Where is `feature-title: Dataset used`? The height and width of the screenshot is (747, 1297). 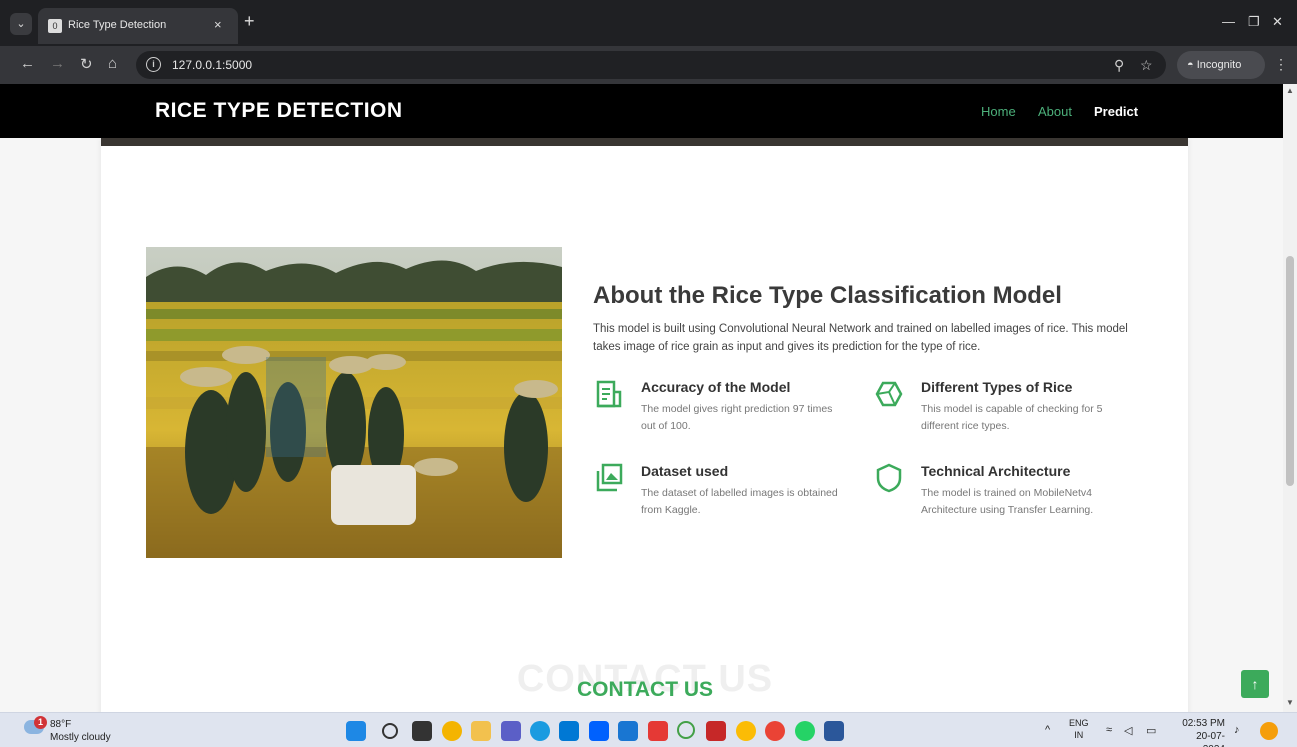
feature-title: Dataset used is located at coordinates (685, 471).